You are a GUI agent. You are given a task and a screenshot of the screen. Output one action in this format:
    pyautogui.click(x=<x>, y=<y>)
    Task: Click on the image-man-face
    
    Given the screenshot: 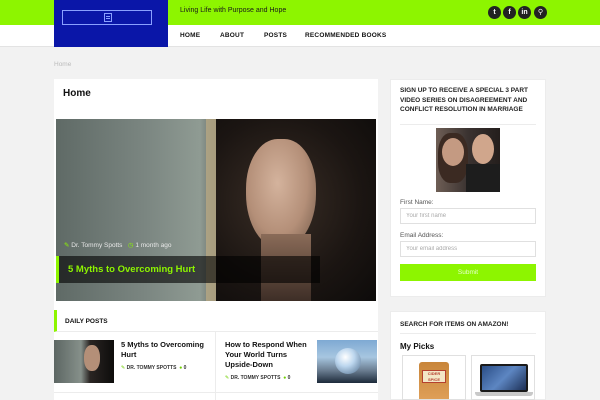 What is the action you would take?
    pyautogui.click(x=483, y=149)
    